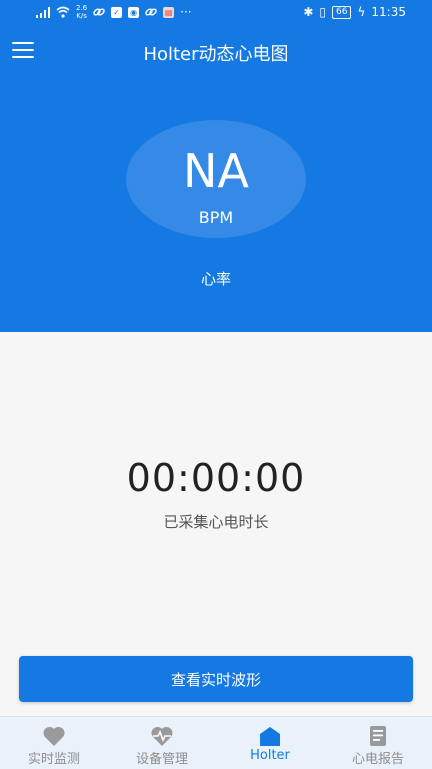 The width and height of the screenshot is (432, 769). What do you see at coordinates (216, 54) in the screenshot?
I see `page-title: Holter动态心电图` at bounding box center [216, 54].